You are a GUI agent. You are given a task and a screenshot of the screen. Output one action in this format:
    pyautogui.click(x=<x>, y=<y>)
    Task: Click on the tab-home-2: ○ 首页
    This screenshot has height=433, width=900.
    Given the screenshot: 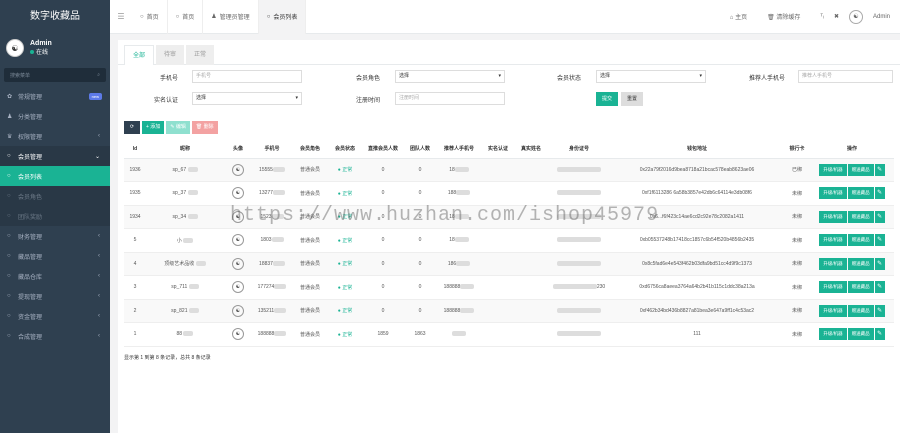 What is the action you would take?
    pyautogui.click(x=186, y=17)
    